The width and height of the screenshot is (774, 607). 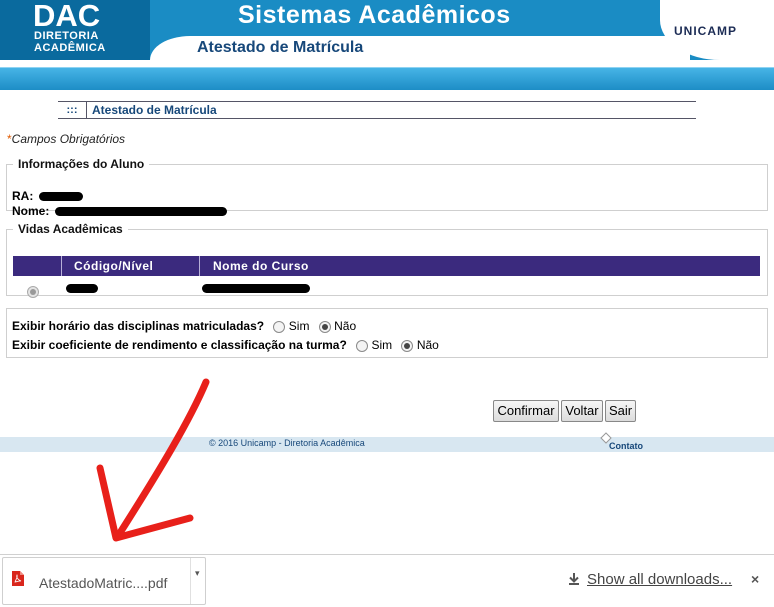 What do you see at coordinates (620, 411) in the screenshot?
I see `exit-button: Sair` at bounding box center [620, 411].